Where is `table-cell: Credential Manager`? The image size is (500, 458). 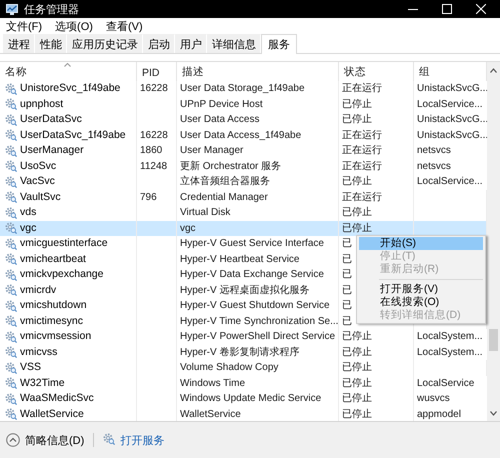 table-cell: Credential Manager is located at coordinates (258, 197).